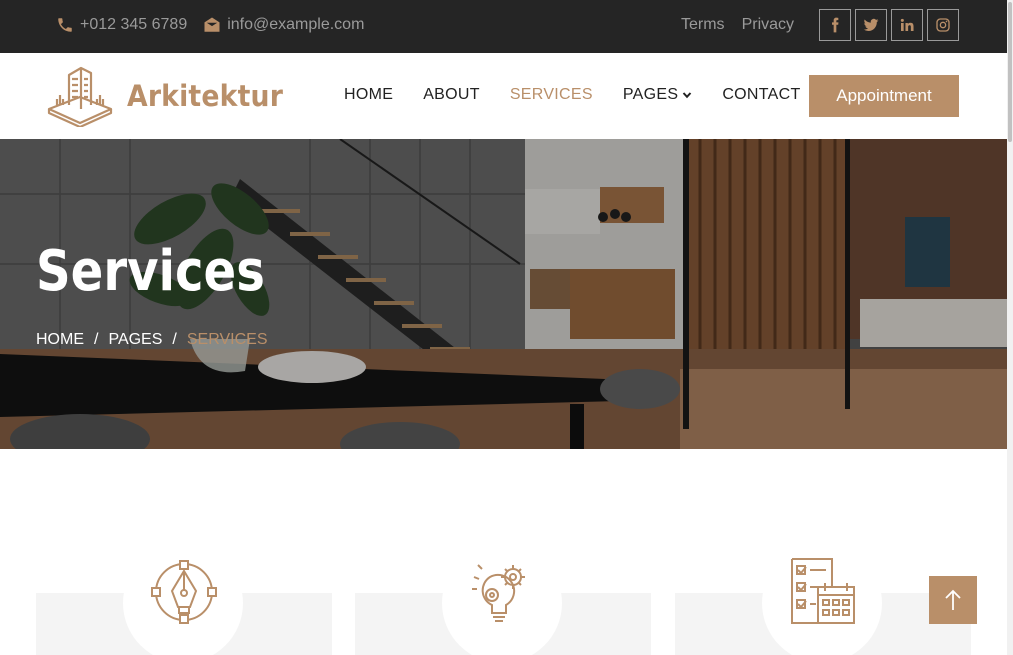 This screenshot has height=655, width=1013. Describe the element at coordinates (80, 96) in the screenshot. I see `building-logo-icon` at that location.